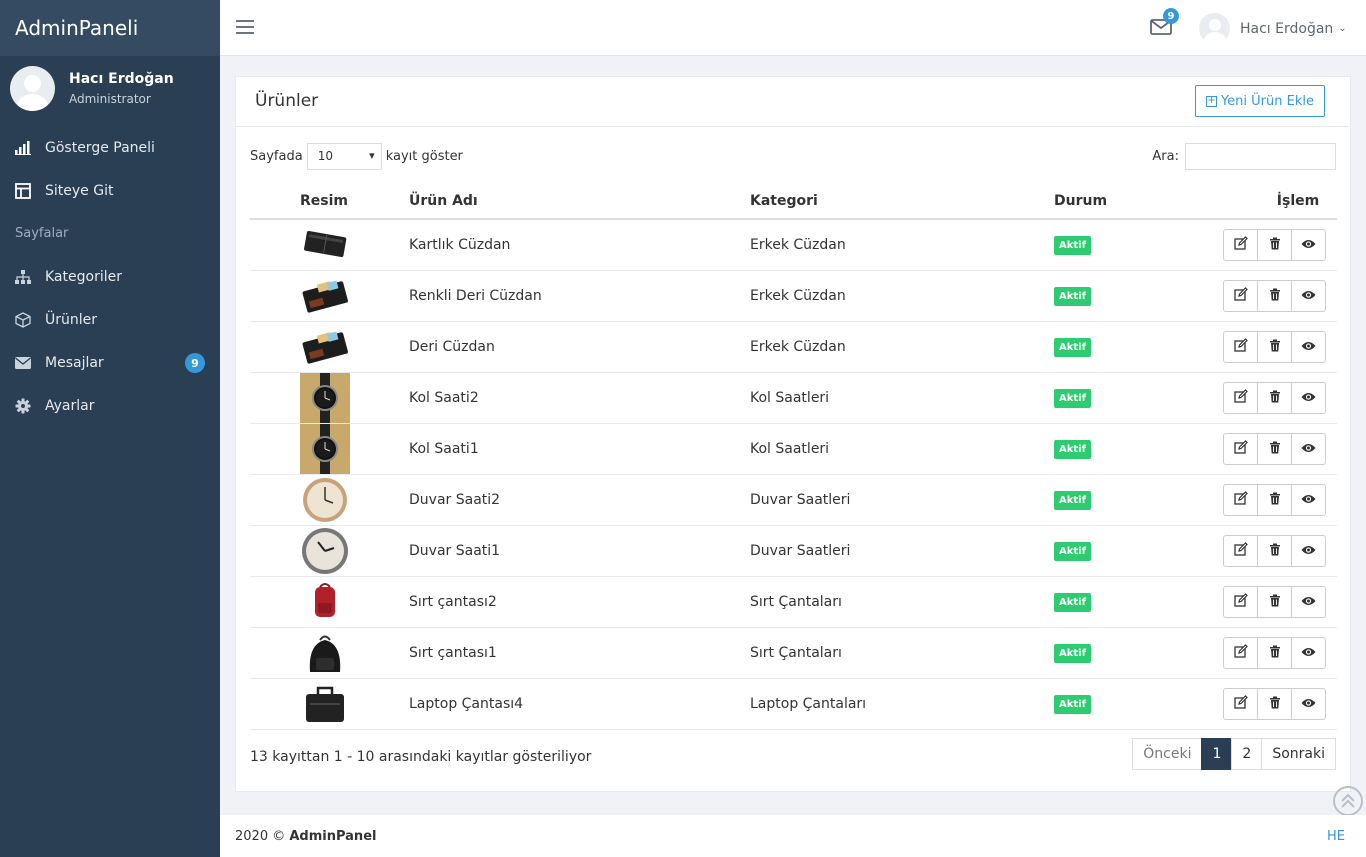  What do you see at coordinates (1348, 801) in the screenshot?
I see `scroll-to-top-icon` at bounding box center [1348, 801].